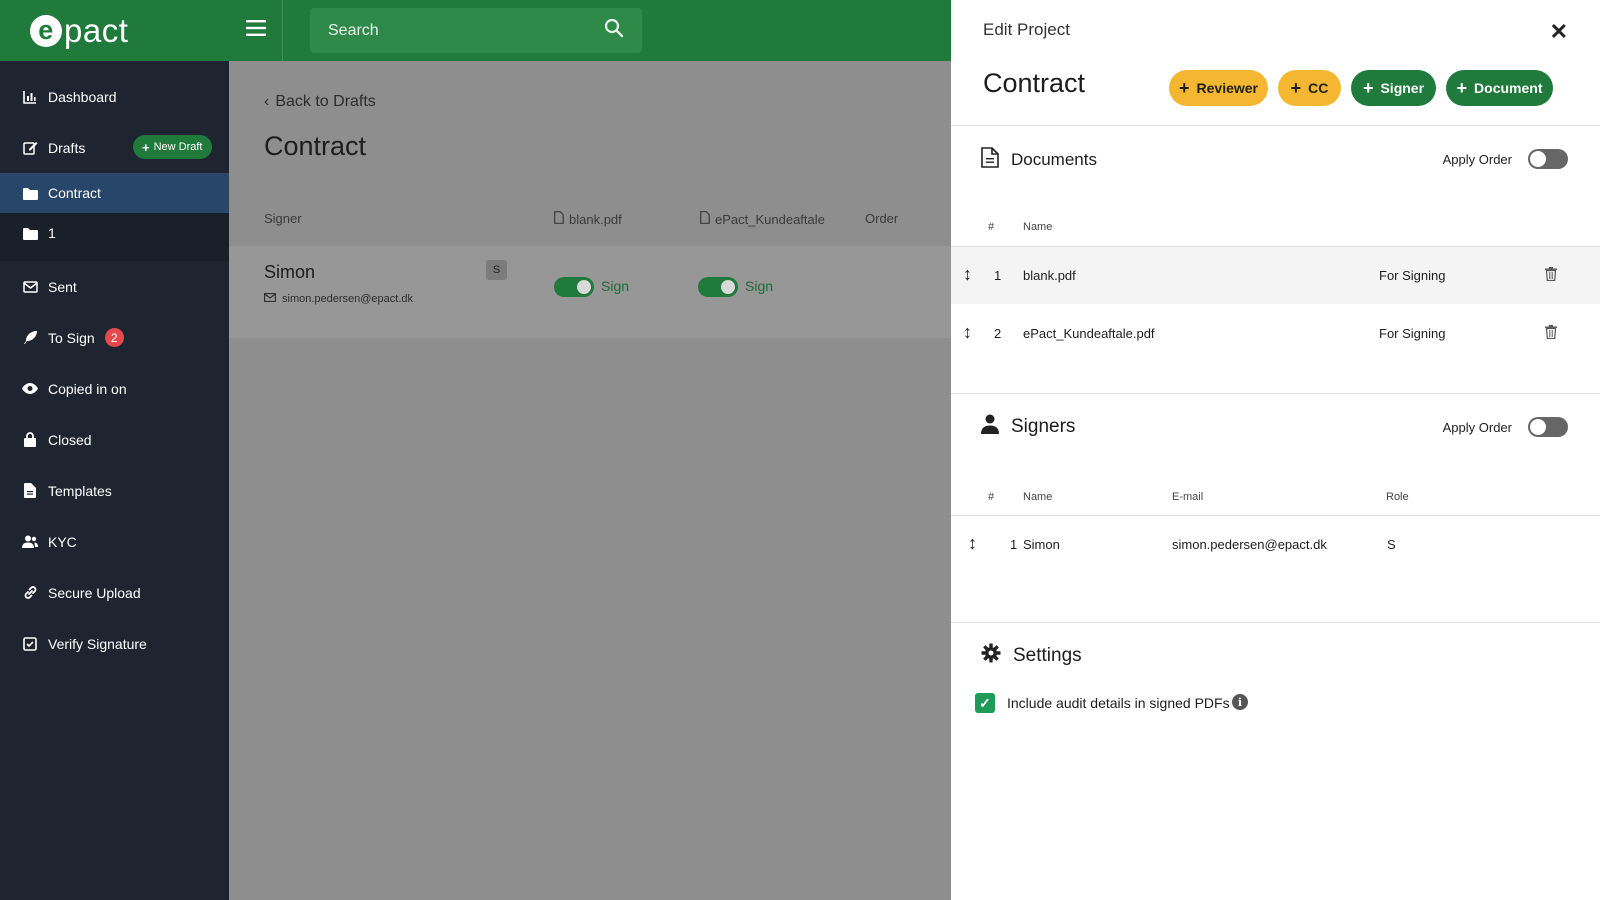  I want to click on close-icon: ✕, so click(1559, 32).